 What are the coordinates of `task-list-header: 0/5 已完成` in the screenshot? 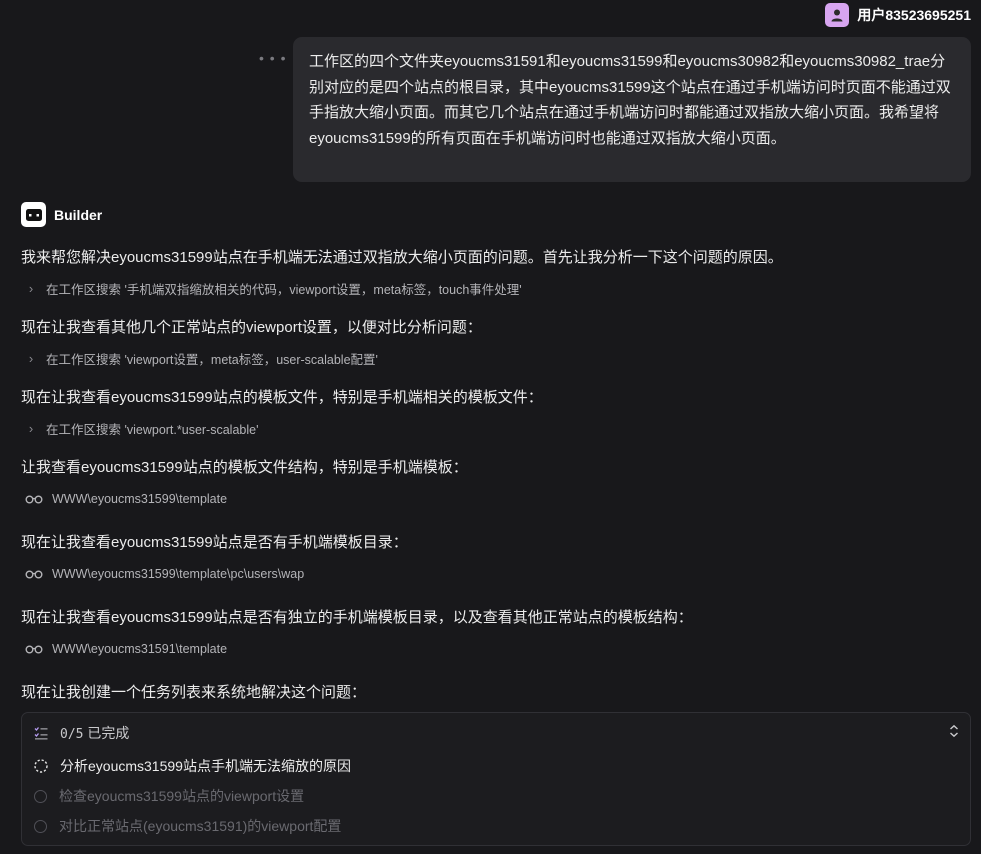 It's located at (81, 733).